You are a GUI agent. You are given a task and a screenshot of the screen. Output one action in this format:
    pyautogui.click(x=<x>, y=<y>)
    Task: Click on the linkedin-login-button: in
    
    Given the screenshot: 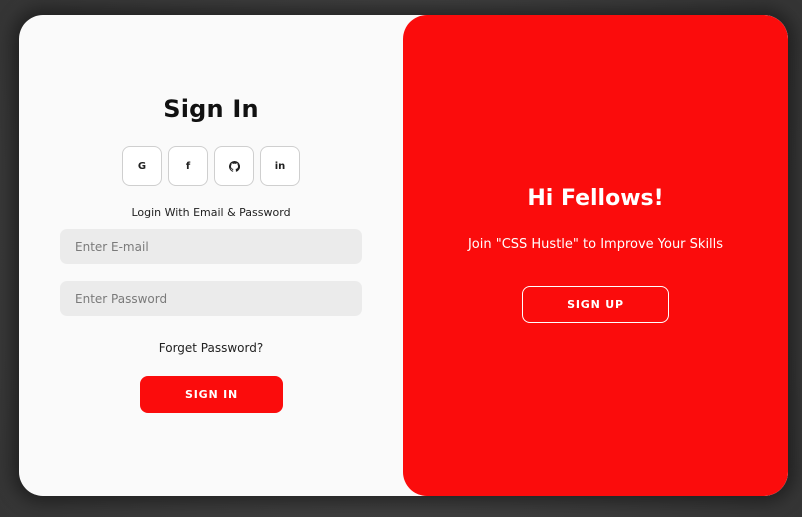 What is the action you would take?
    pyautogui.click(x=280, y=166)
    